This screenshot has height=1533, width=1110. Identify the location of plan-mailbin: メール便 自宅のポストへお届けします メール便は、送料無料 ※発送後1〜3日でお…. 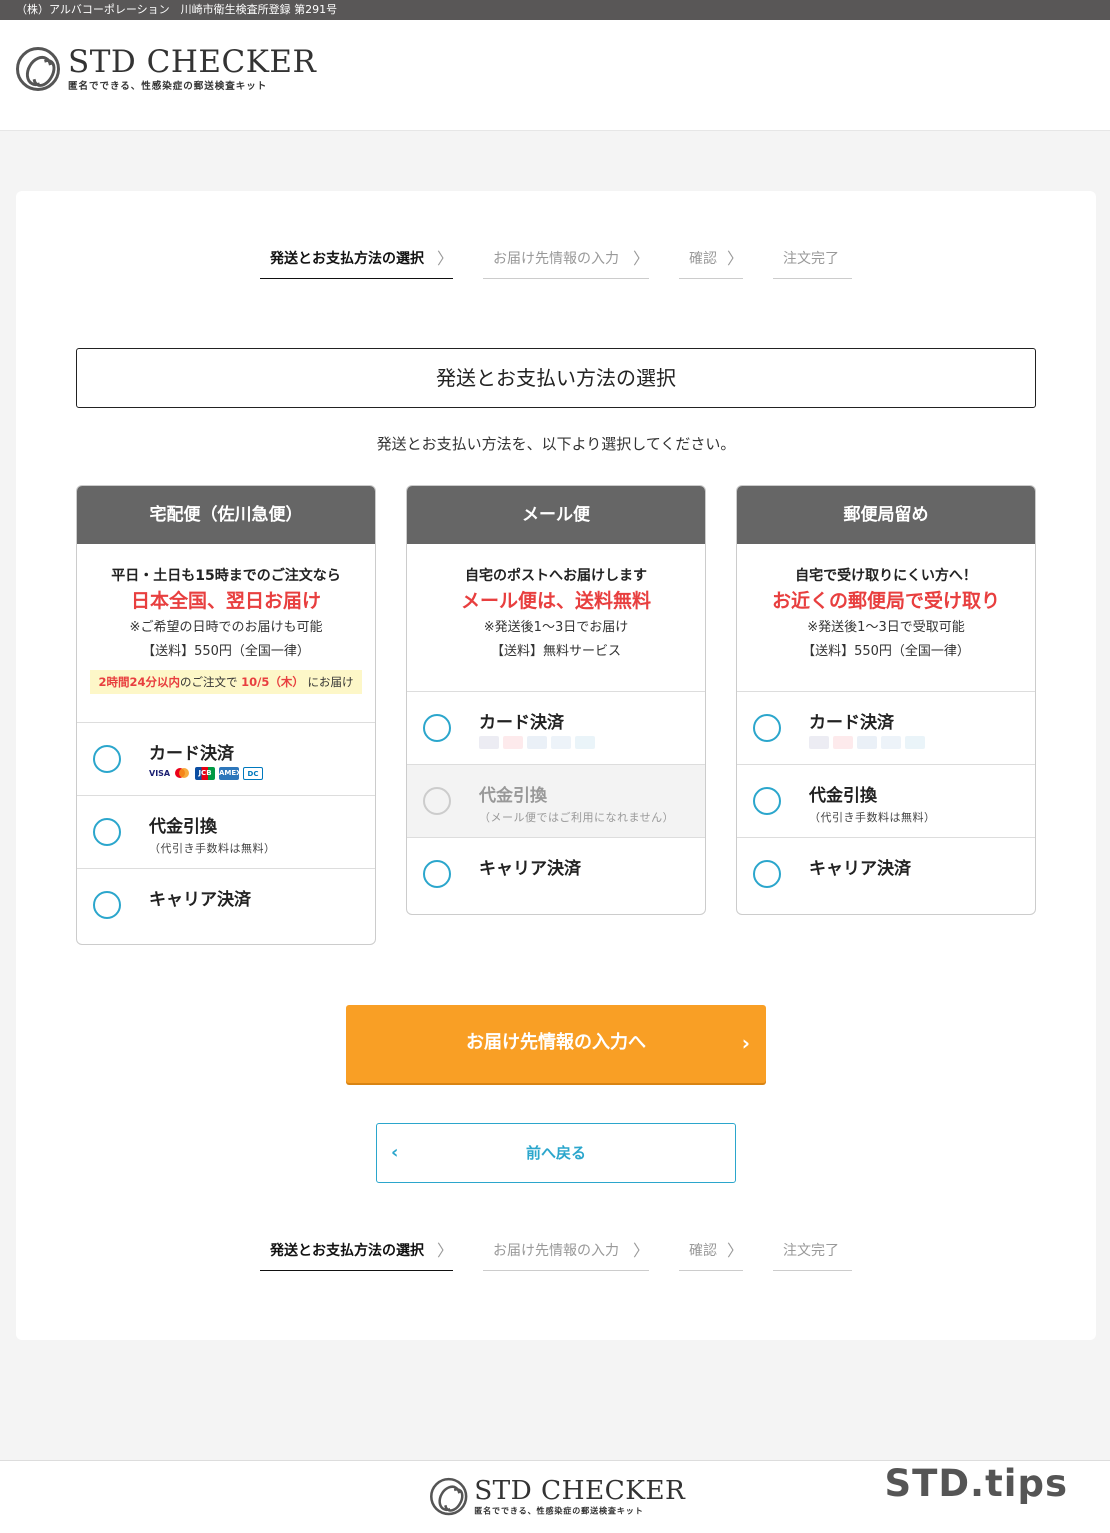
(556, 700).